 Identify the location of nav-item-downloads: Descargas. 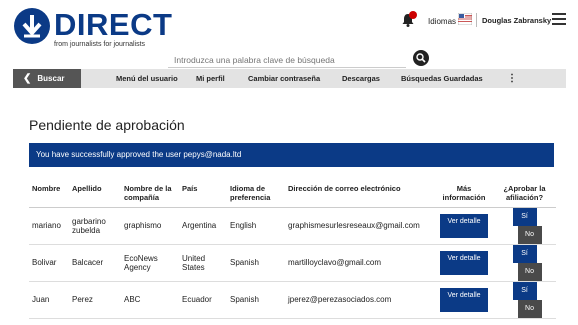
(361, 78).